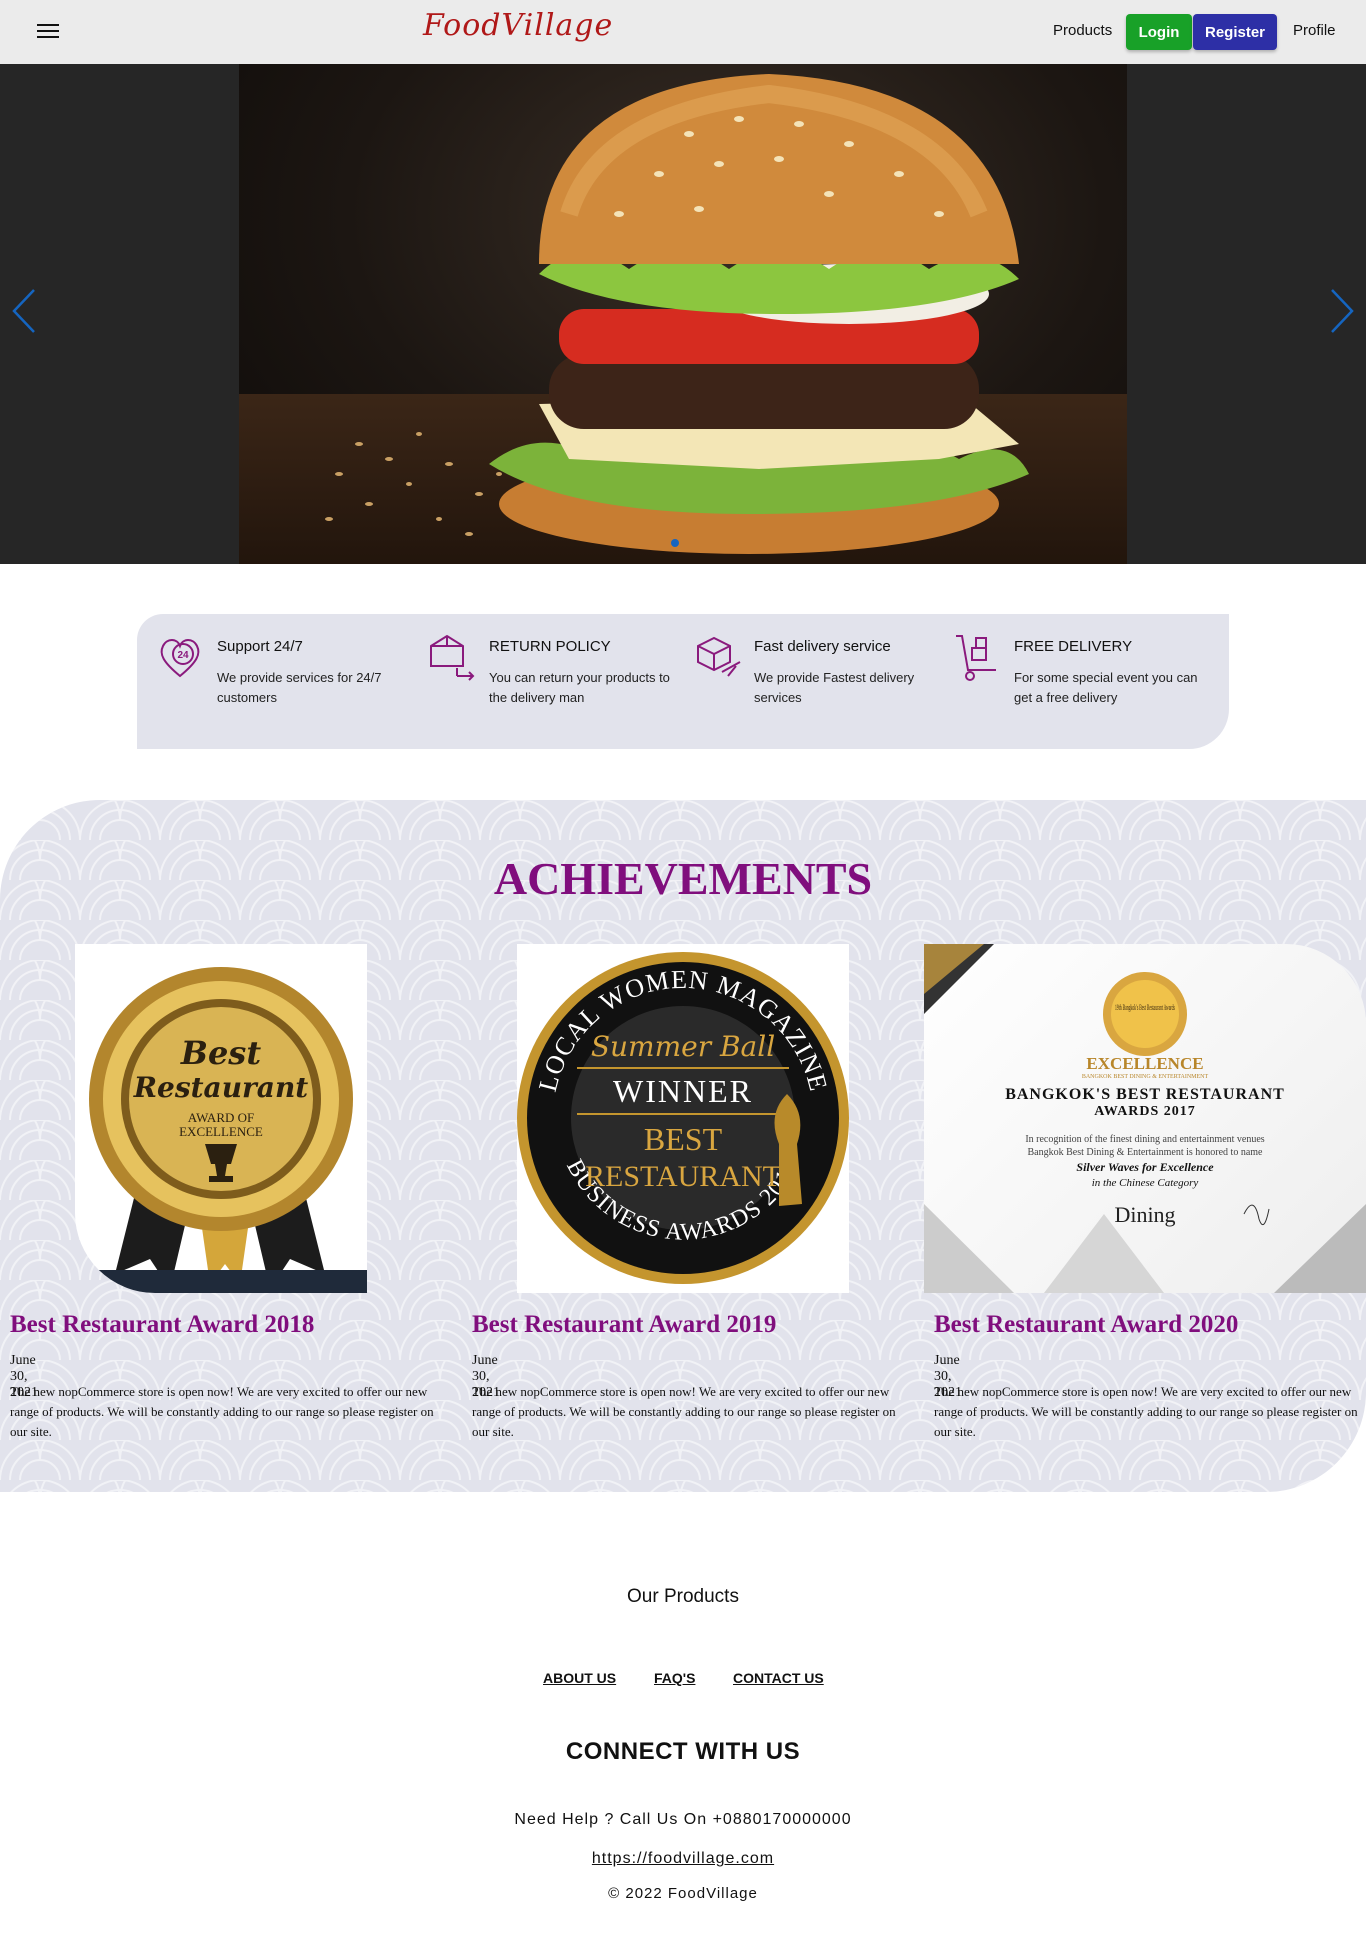  What do you see at coordinates (674, 1678) in the screenshot?
I see `footer-faq-link: FAQ'S` at bounding box center [674, 1678].